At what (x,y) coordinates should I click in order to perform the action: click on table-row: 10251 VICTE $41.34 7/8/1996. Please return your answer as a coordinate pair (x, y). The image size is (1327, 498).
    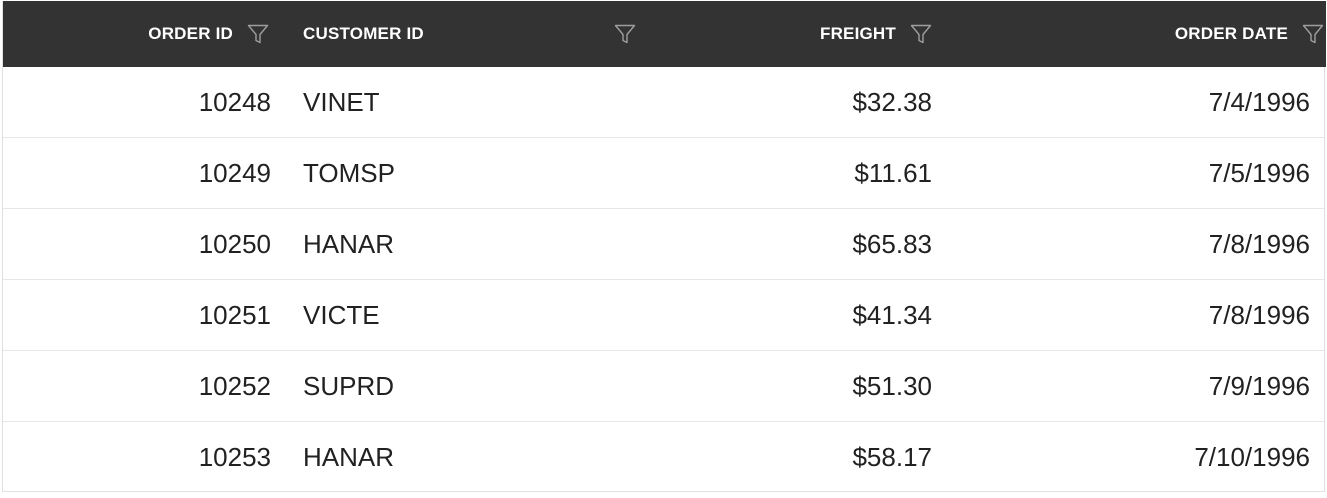
    Looking at the image, I should click on (663, 315).